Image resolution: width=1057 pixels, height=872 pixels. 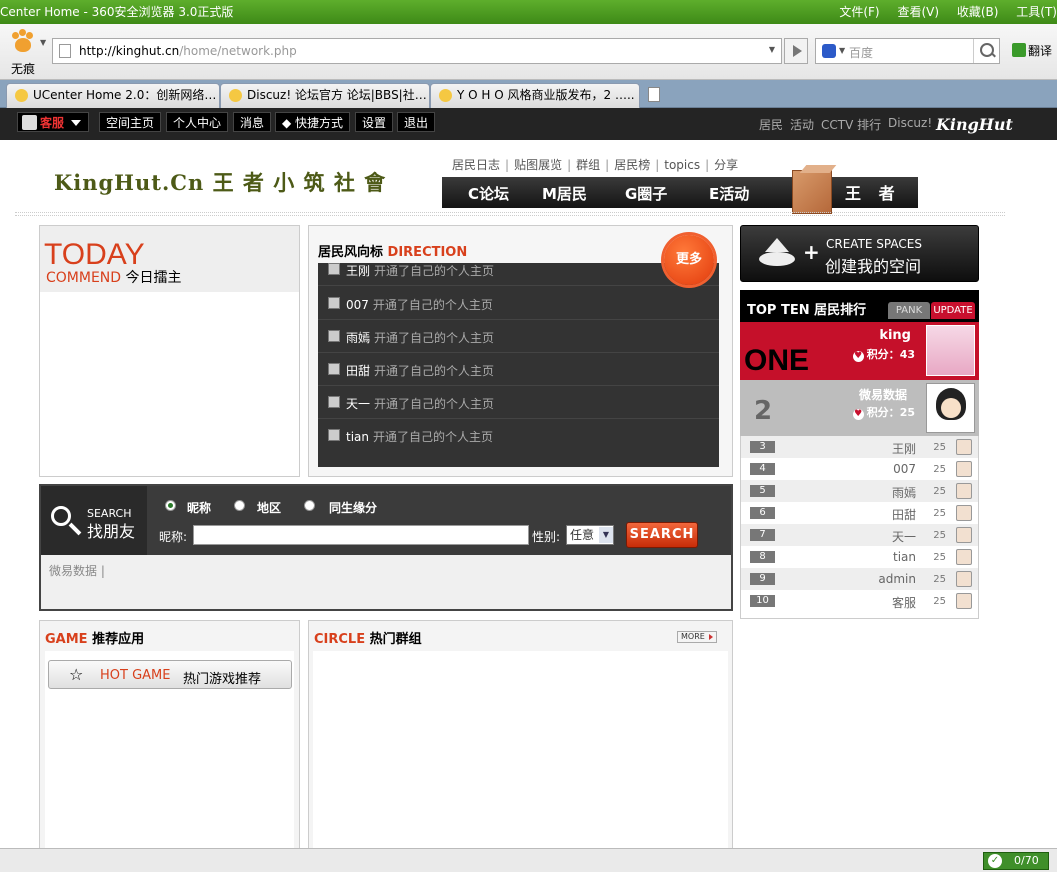 What do you see at coordinates (662, 535) in the screenshot?
I see `search-button: SEARCH` at bounding box center [662, 535].